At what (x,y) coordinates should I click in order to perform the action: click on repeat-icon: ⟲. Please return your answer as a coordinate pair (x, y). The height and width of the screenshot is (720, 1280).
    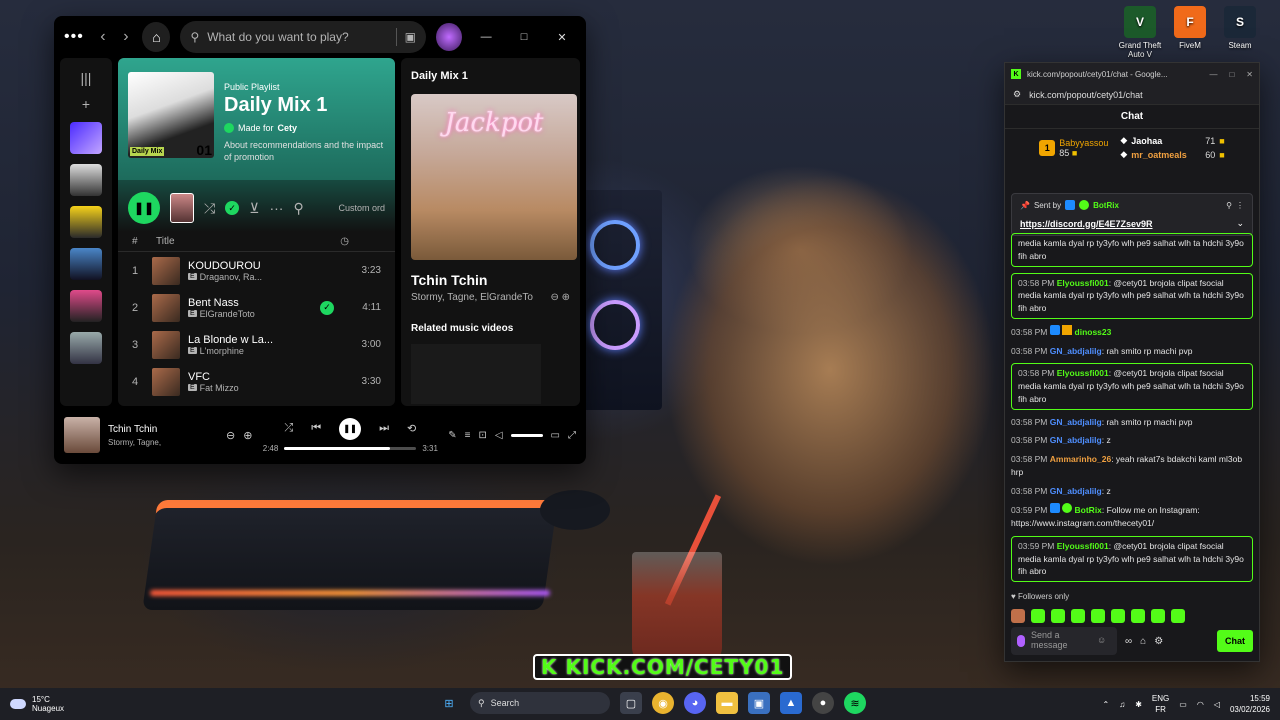
    Looking at the image, I should click on (411, 428).